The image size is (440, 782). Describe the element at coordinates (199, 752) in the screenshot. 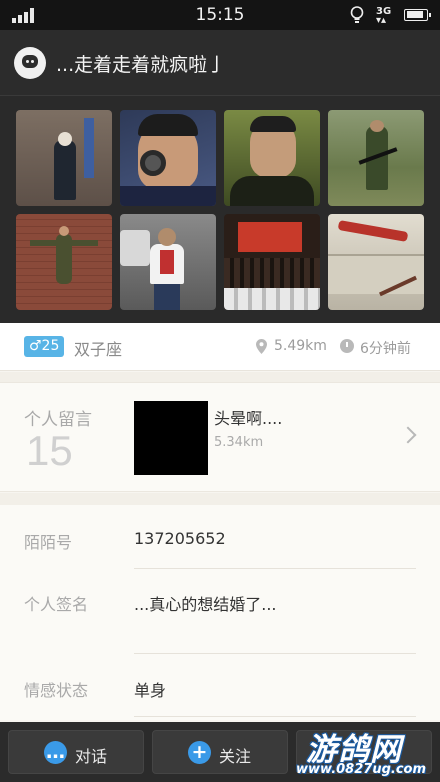

I see `plus-icon: +` at that location.